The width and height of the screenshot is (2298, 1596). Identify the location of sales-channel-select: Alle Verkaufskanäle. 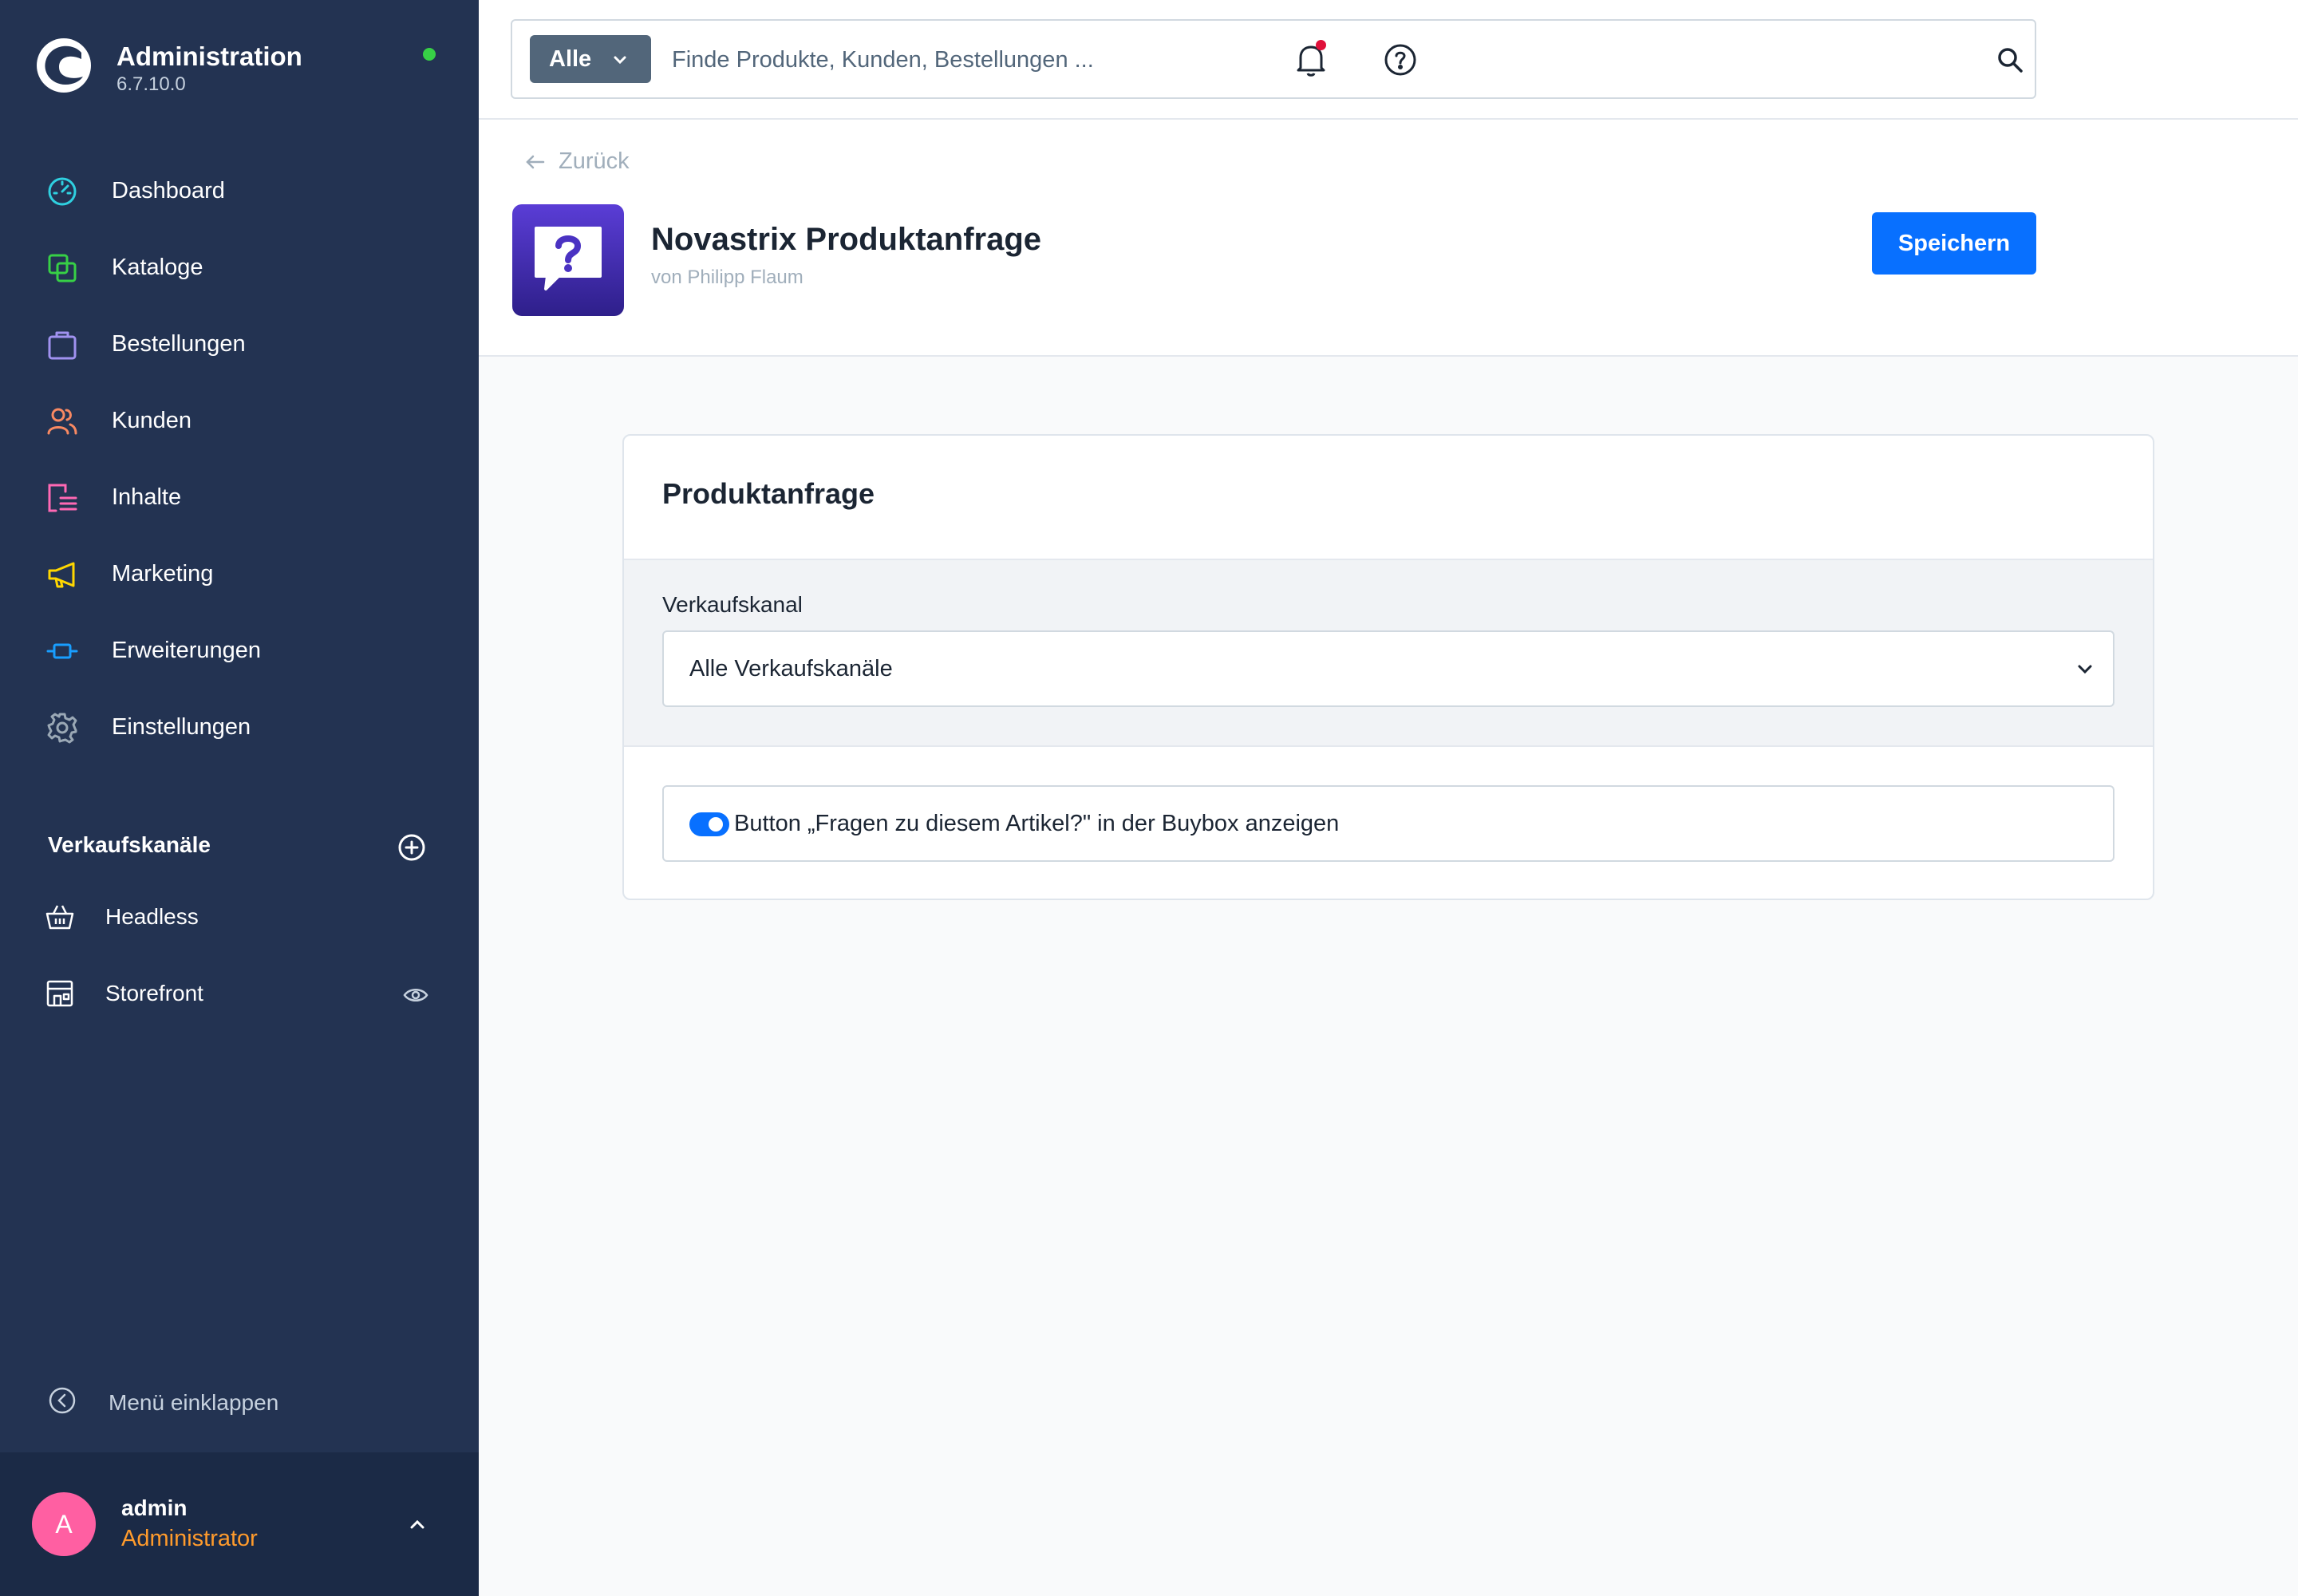
(1388, 668).